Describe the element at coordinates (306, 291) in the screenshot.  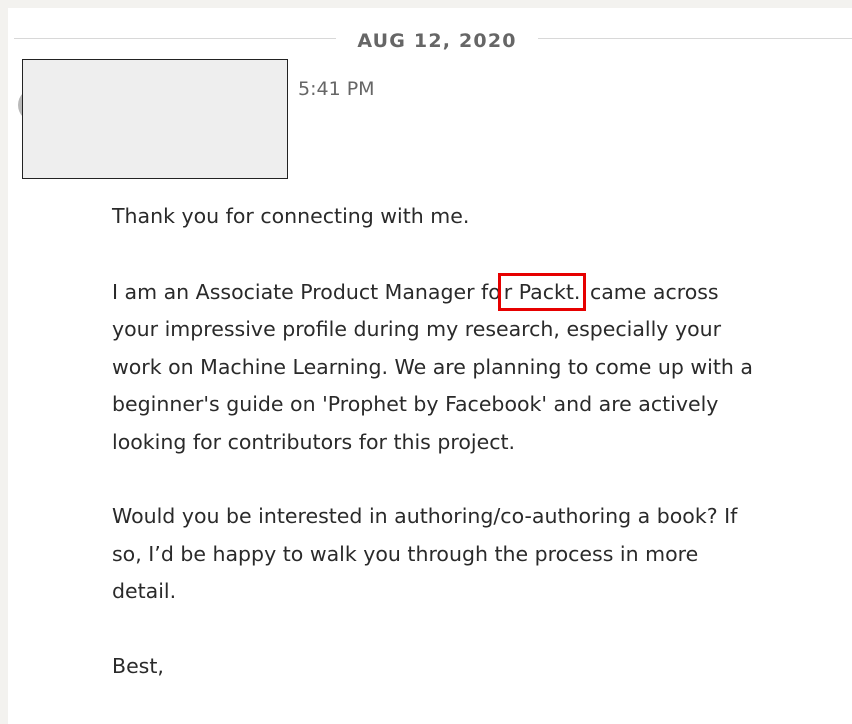
I see `message-text: I am an Associate Product Manager fo` at that location.